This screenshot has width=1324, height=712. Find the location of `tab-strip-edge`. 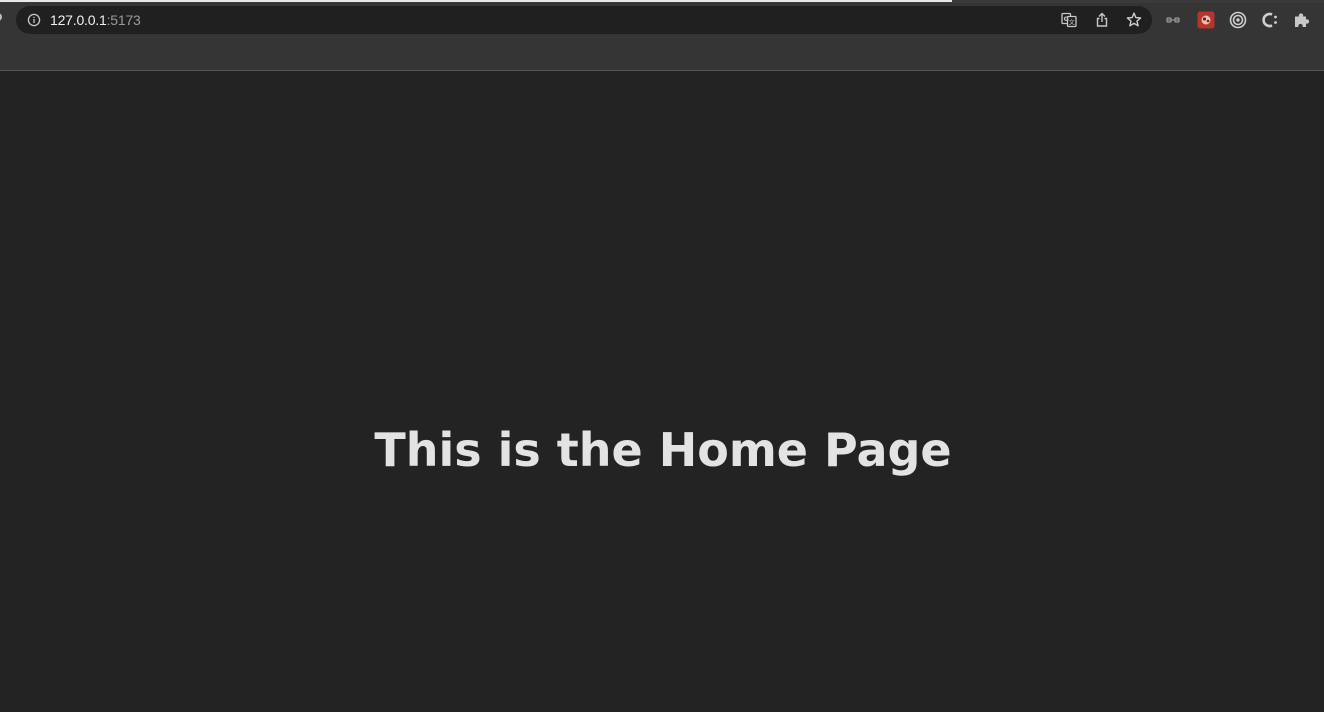

tab-strip-edge is located at coordinates (662, 1).